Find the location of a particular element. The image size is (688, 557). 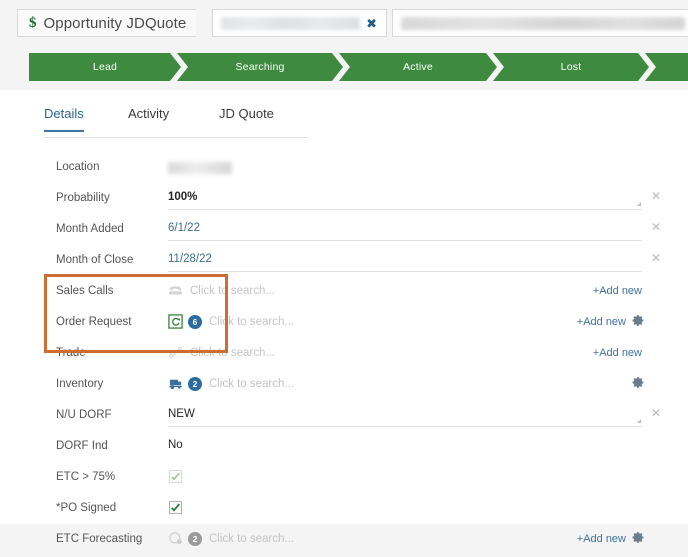

redacted-value-secondary is located at coordinates (543, 23).